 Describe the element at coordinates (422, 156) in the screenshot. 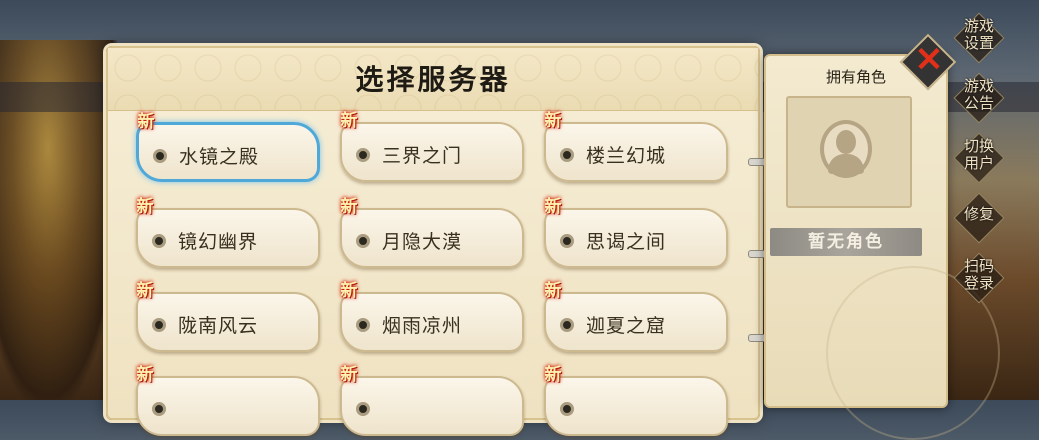

I see `server-name: 三界之门` at that location.